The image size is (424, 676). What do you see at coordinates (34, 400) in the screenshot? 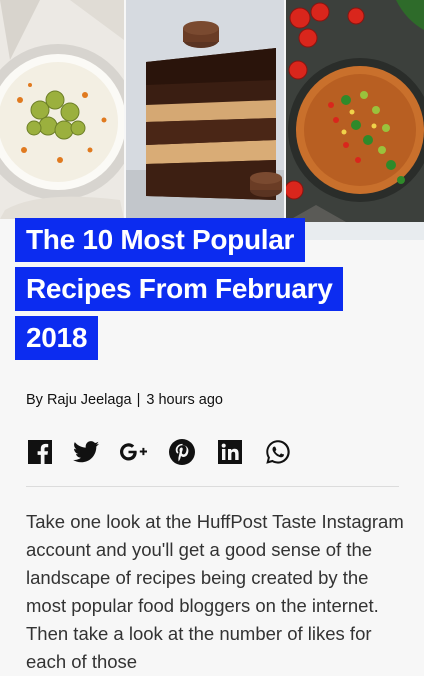
I see `byline-prefix: By` at bounding box center [34, 400].